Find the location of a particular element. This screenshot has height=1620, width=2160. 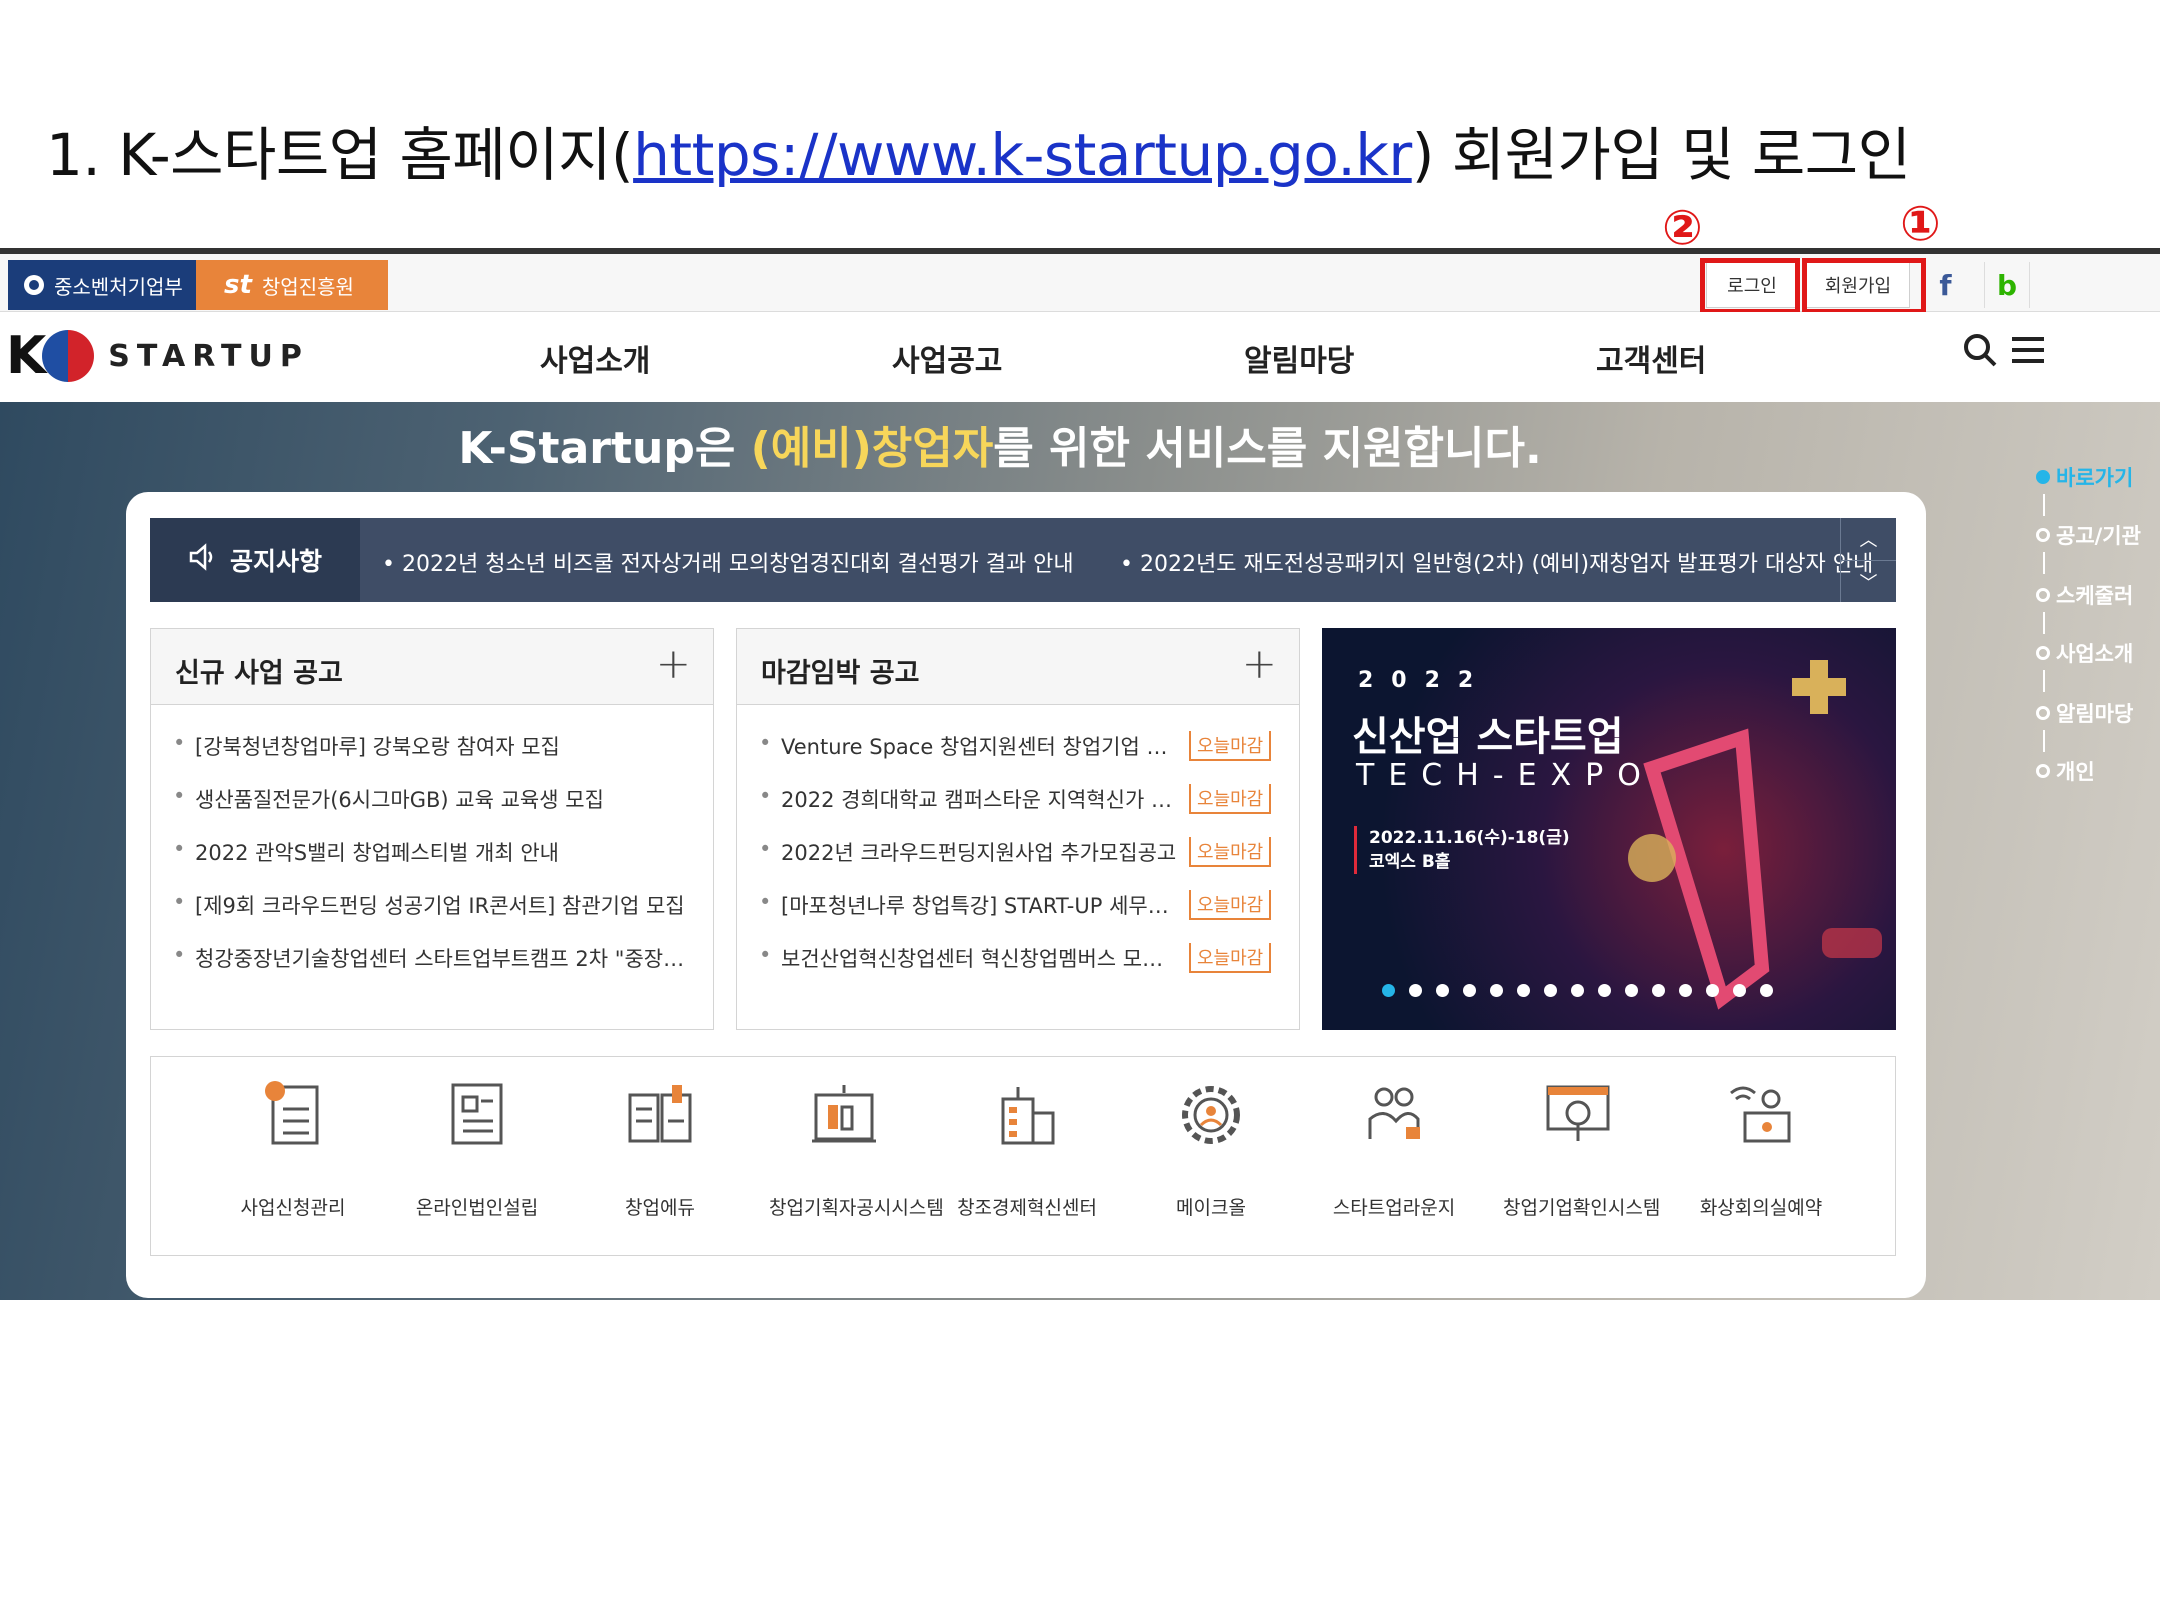

facebook-icon: f is located at coordinates (1945, 285).